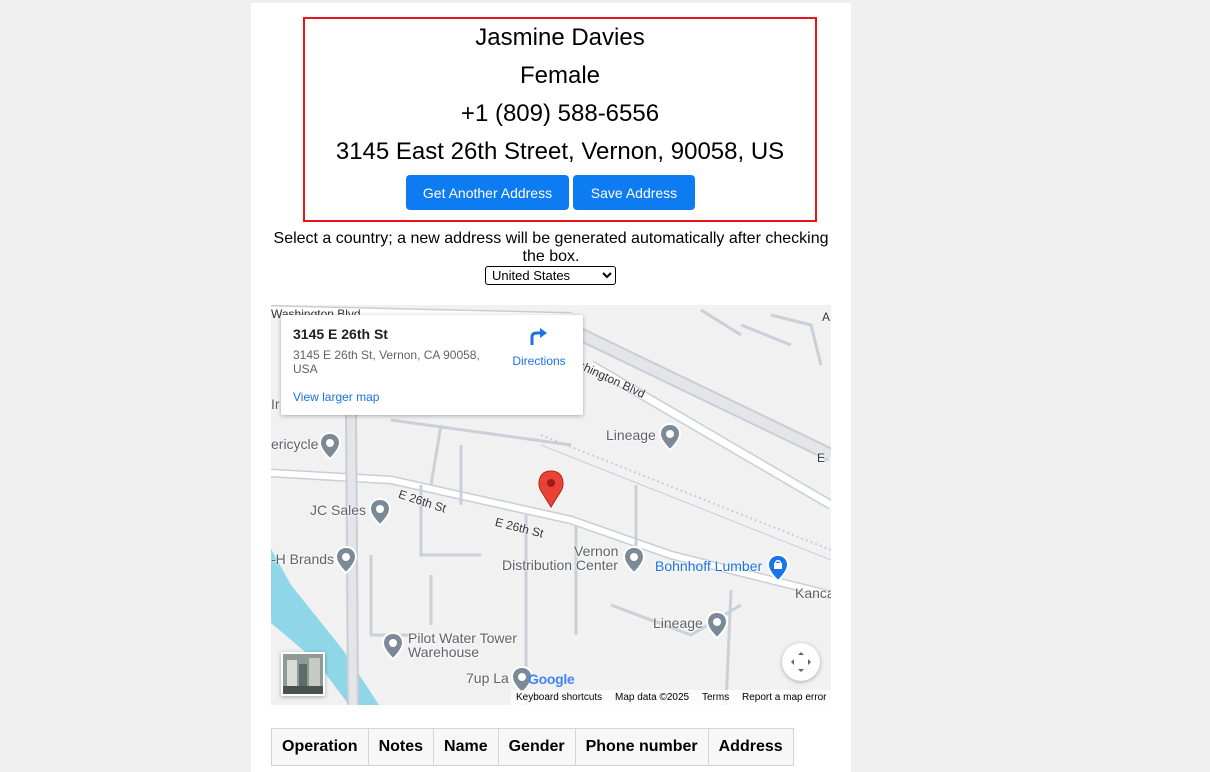 This screenshot has height=772, width=1210. What do you see at coordinates (275, 404) in the screenshot?
I see `place-label-ir: Ir` at bounding box center [275, 404].